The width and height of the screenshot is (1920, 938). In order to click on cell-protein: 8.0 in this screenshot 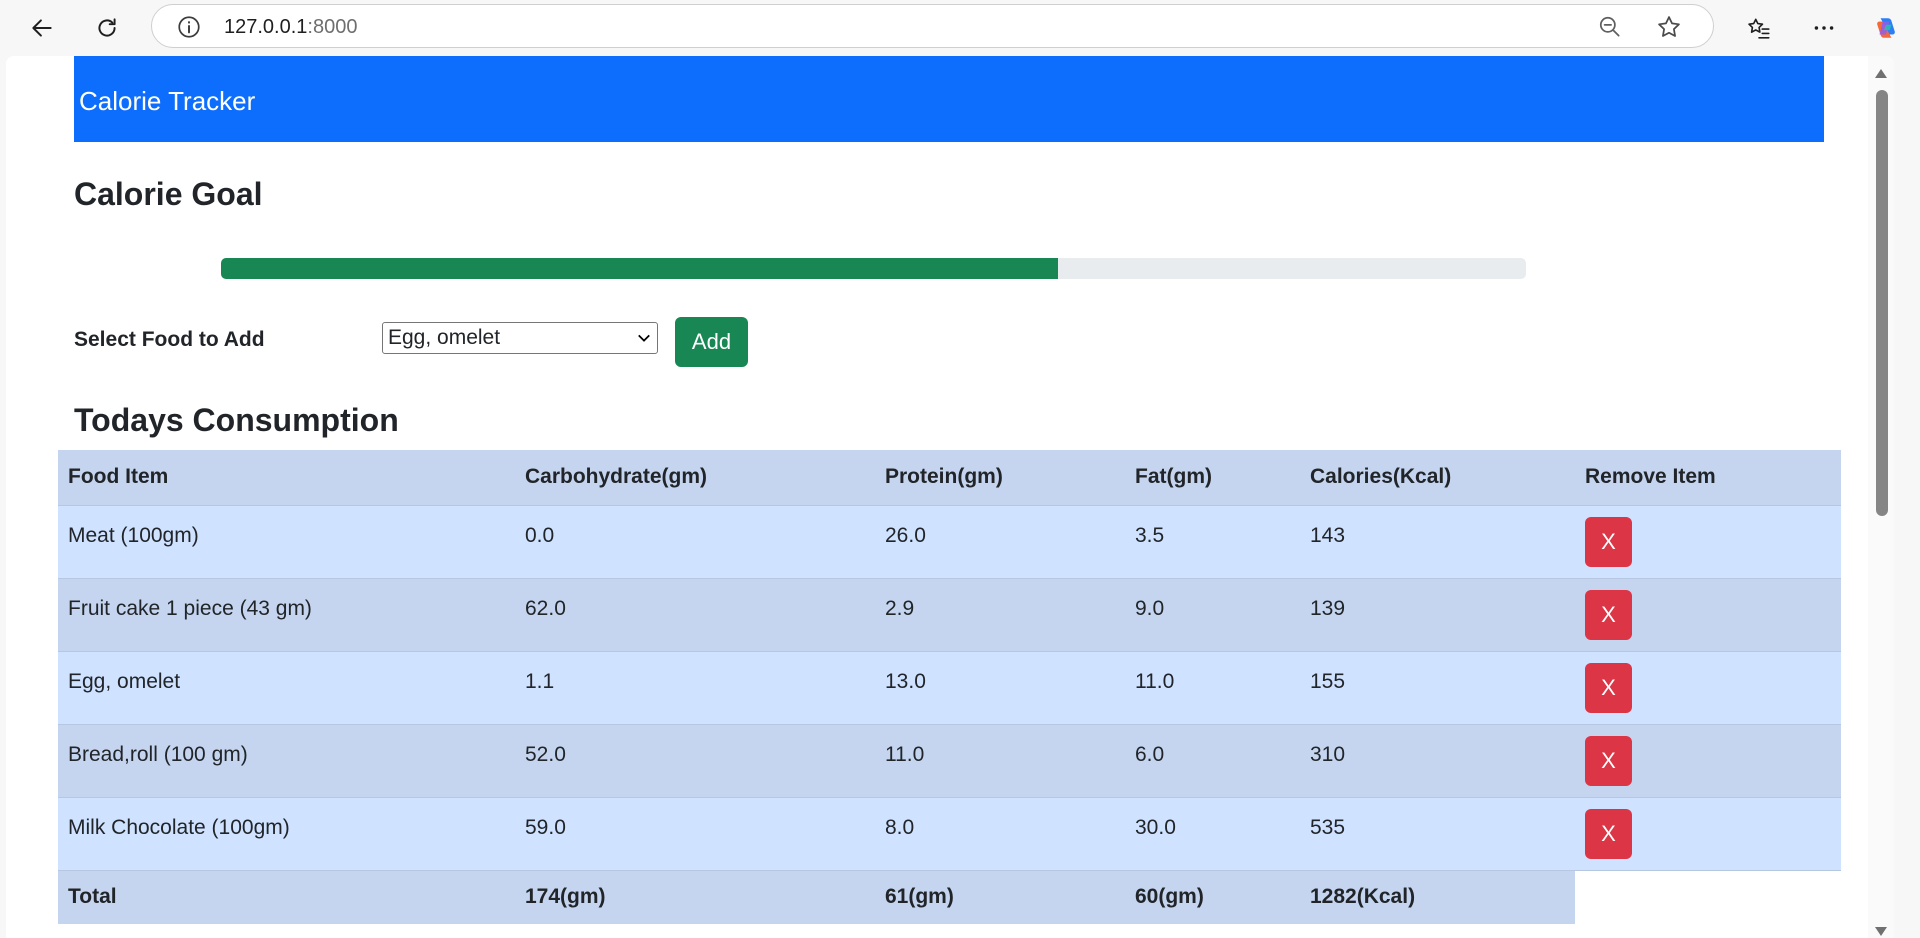, I will do `click(900, 827)`.